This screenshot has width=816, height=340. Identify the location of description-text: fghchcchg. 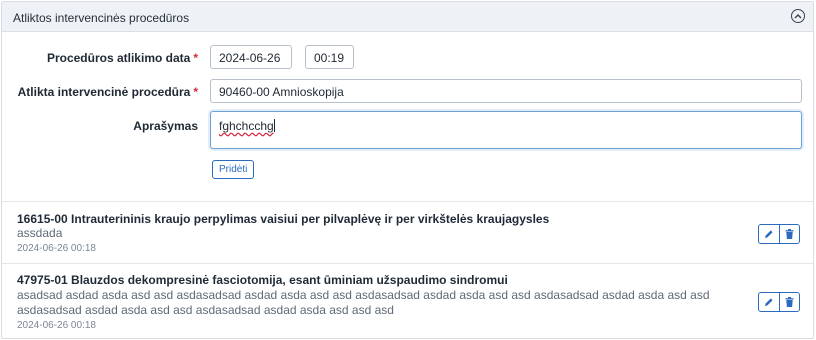
(246, 126).